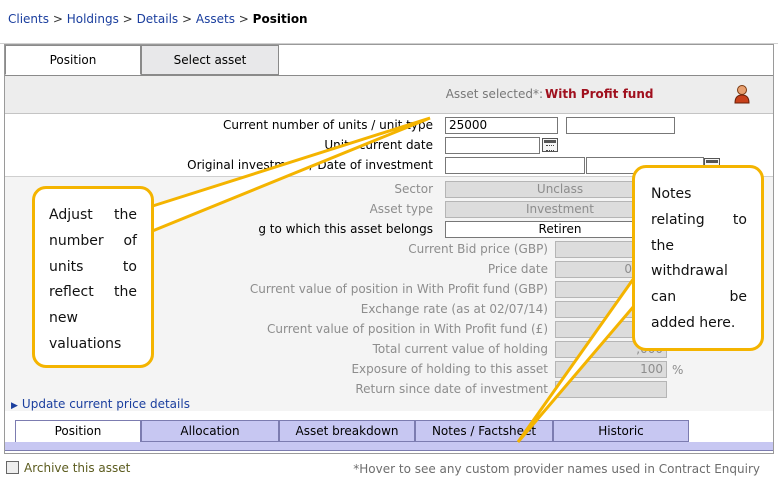  What do you see at coordinates (63, 318) in the screenshot?
I see `left-callout-line: new` at bounding box center [63, 318].